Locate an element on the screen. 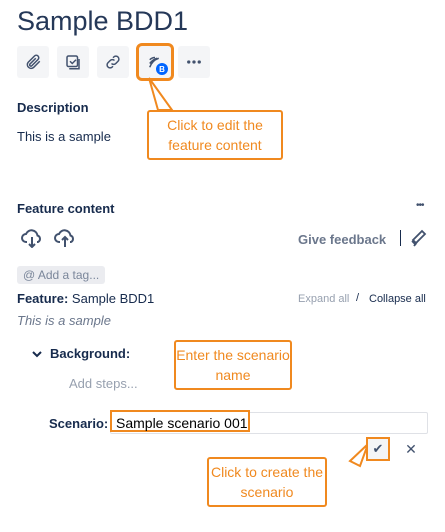 This screenshot has width=445, height=532. feedback-divider is located at coordinates (400, 238).